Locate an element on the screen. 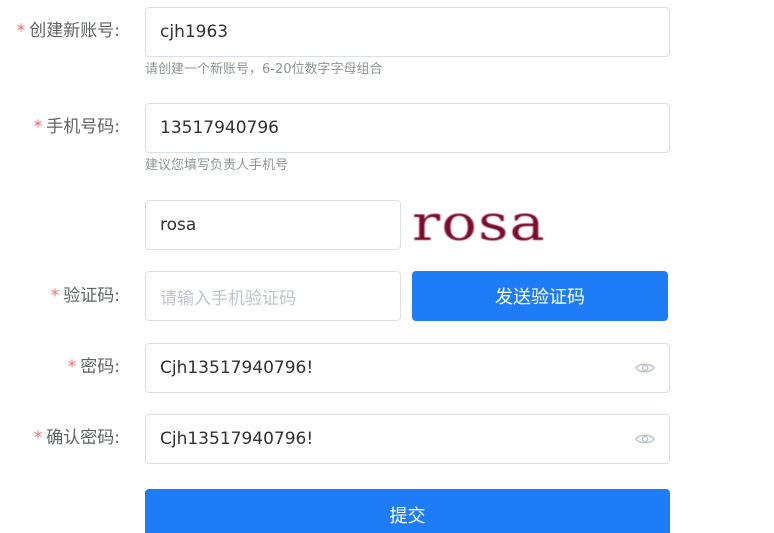 This screenshot has width=774, height=533. phone-input-value: 13517940796 is located at coordinates (219, 128).